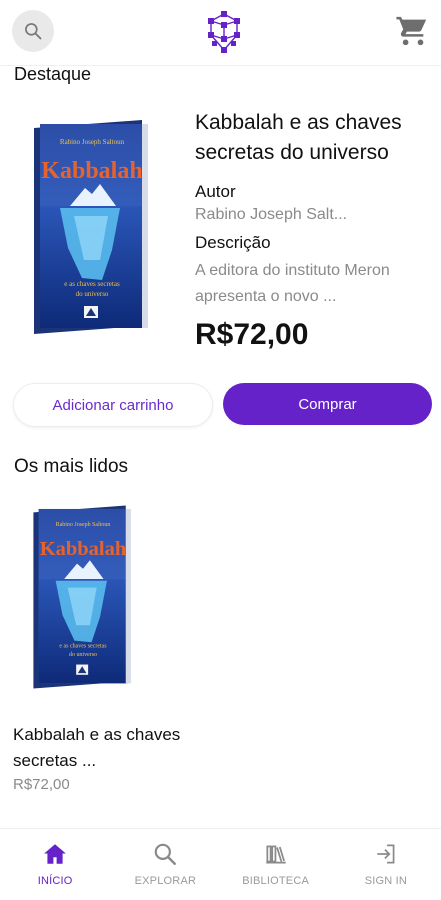 The width and height of the screenshot is (441, 900). Describe the element at coordinates (386, 881) in the screenshot. I see `nav-label-sign-in: SIGN IN` at that location.